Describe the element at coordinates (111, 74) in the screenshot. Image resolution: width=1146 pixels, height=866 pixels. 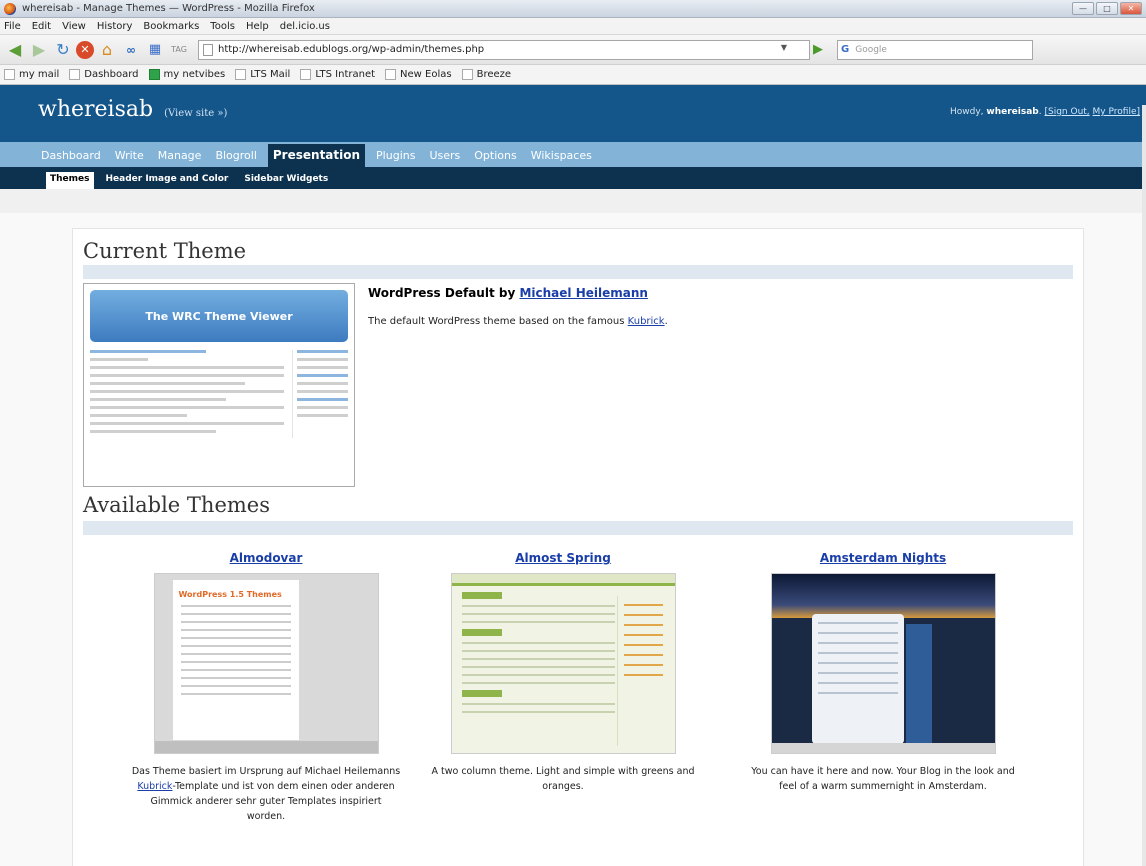
I see `bookmark-label: Dashboard` at that location.